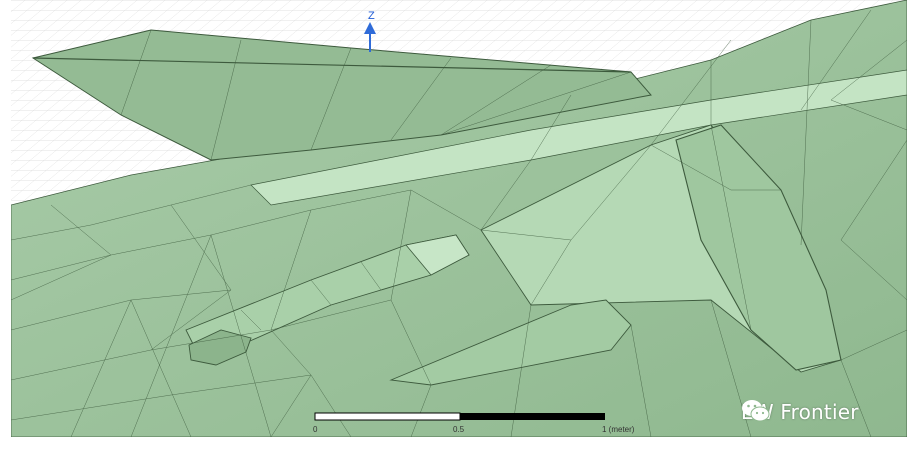  I want to click on watermark: EW Frontier, so click(800, 412).